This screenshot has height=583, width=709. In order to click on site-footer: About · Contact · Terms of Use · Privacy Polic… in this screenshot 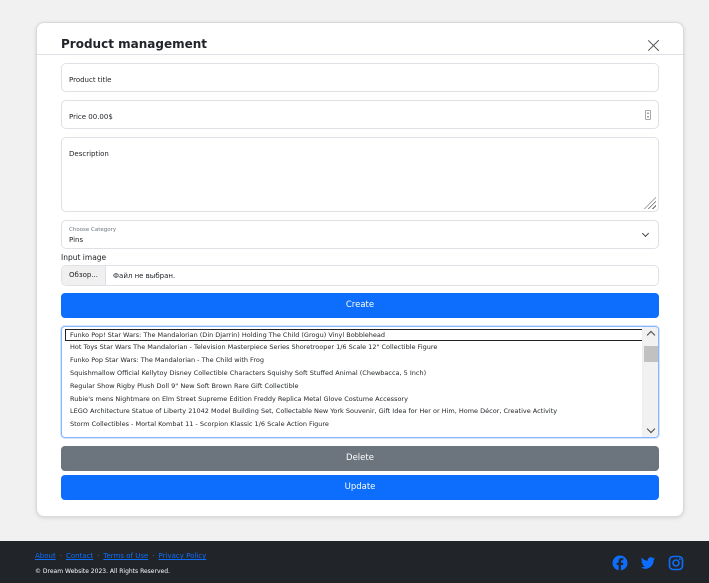, I will do `click(354, 562)`.